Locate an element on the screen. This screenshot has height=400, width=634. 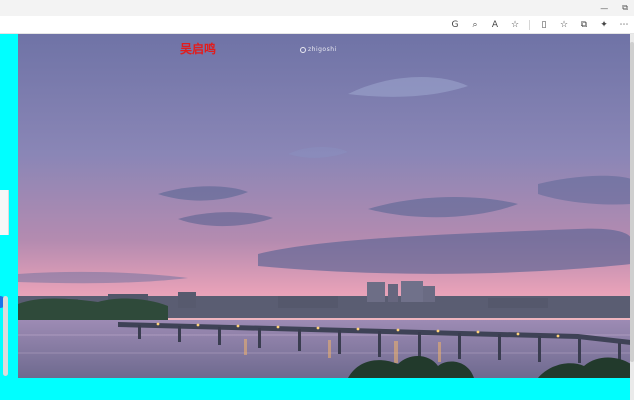
window-titlebar: — ⧉ is located at coordinates (317, 8).